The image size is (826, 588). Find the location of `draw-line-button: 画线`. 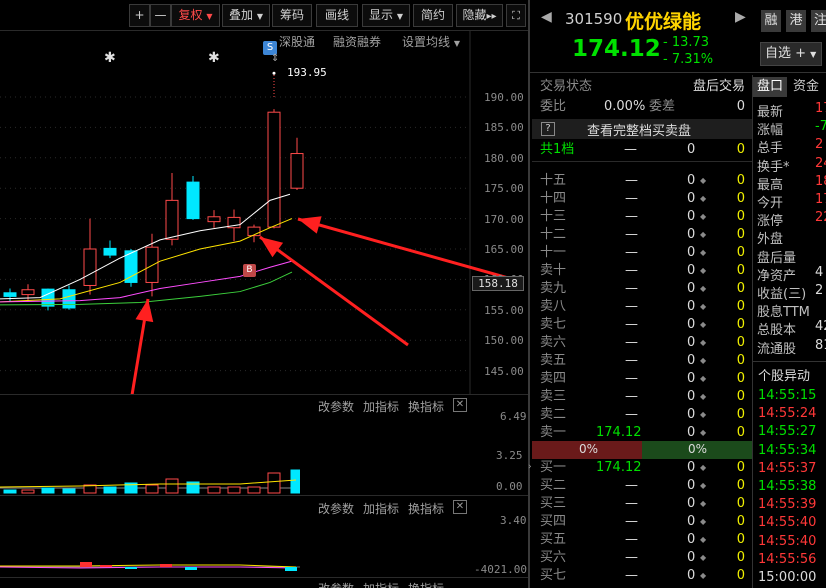

draw-line-button: 画线 is located at coordinates (337, 15).